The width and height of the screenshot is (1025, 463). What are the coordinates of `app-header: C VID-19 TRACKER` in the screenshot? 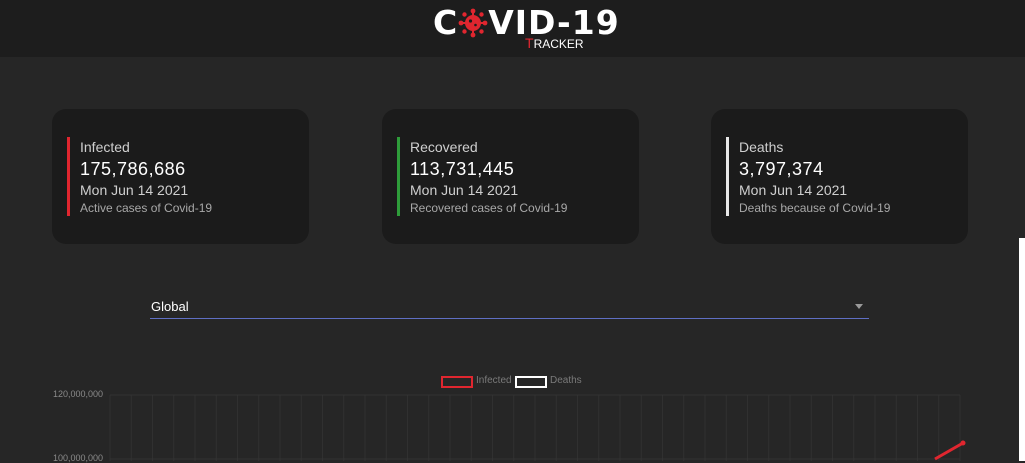 It's located at (512, 28).